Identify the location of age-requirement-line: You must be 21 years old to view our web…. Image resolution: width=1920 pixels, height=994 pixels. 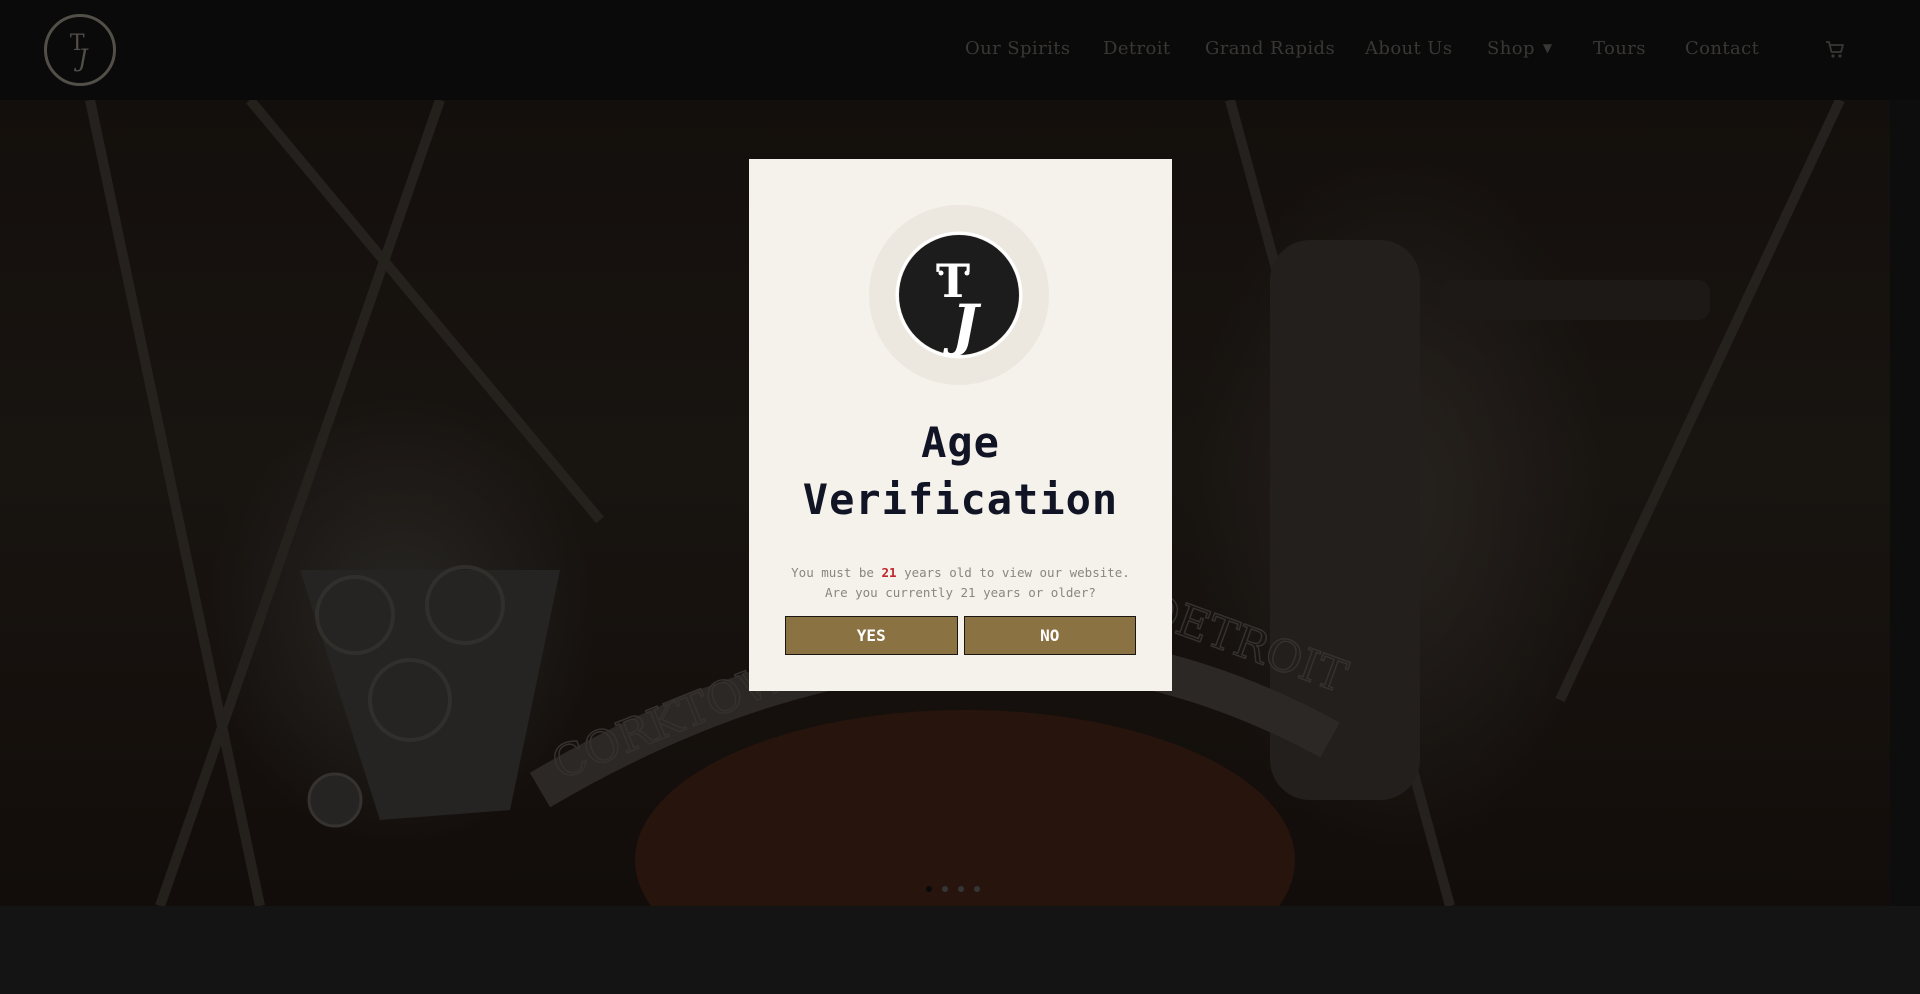
(960, 573).